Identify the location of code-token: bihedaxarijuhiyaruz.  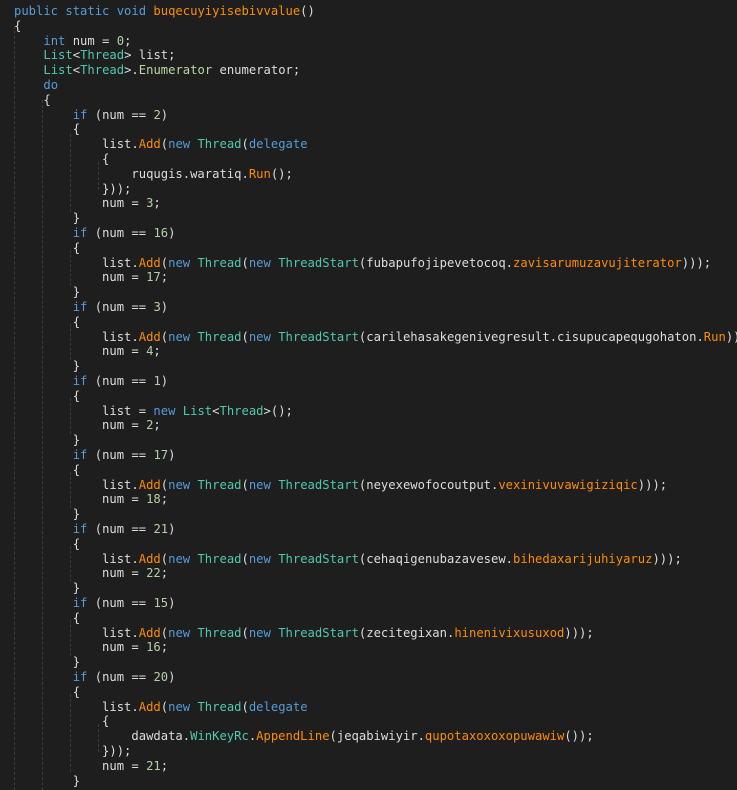
(583, 558).